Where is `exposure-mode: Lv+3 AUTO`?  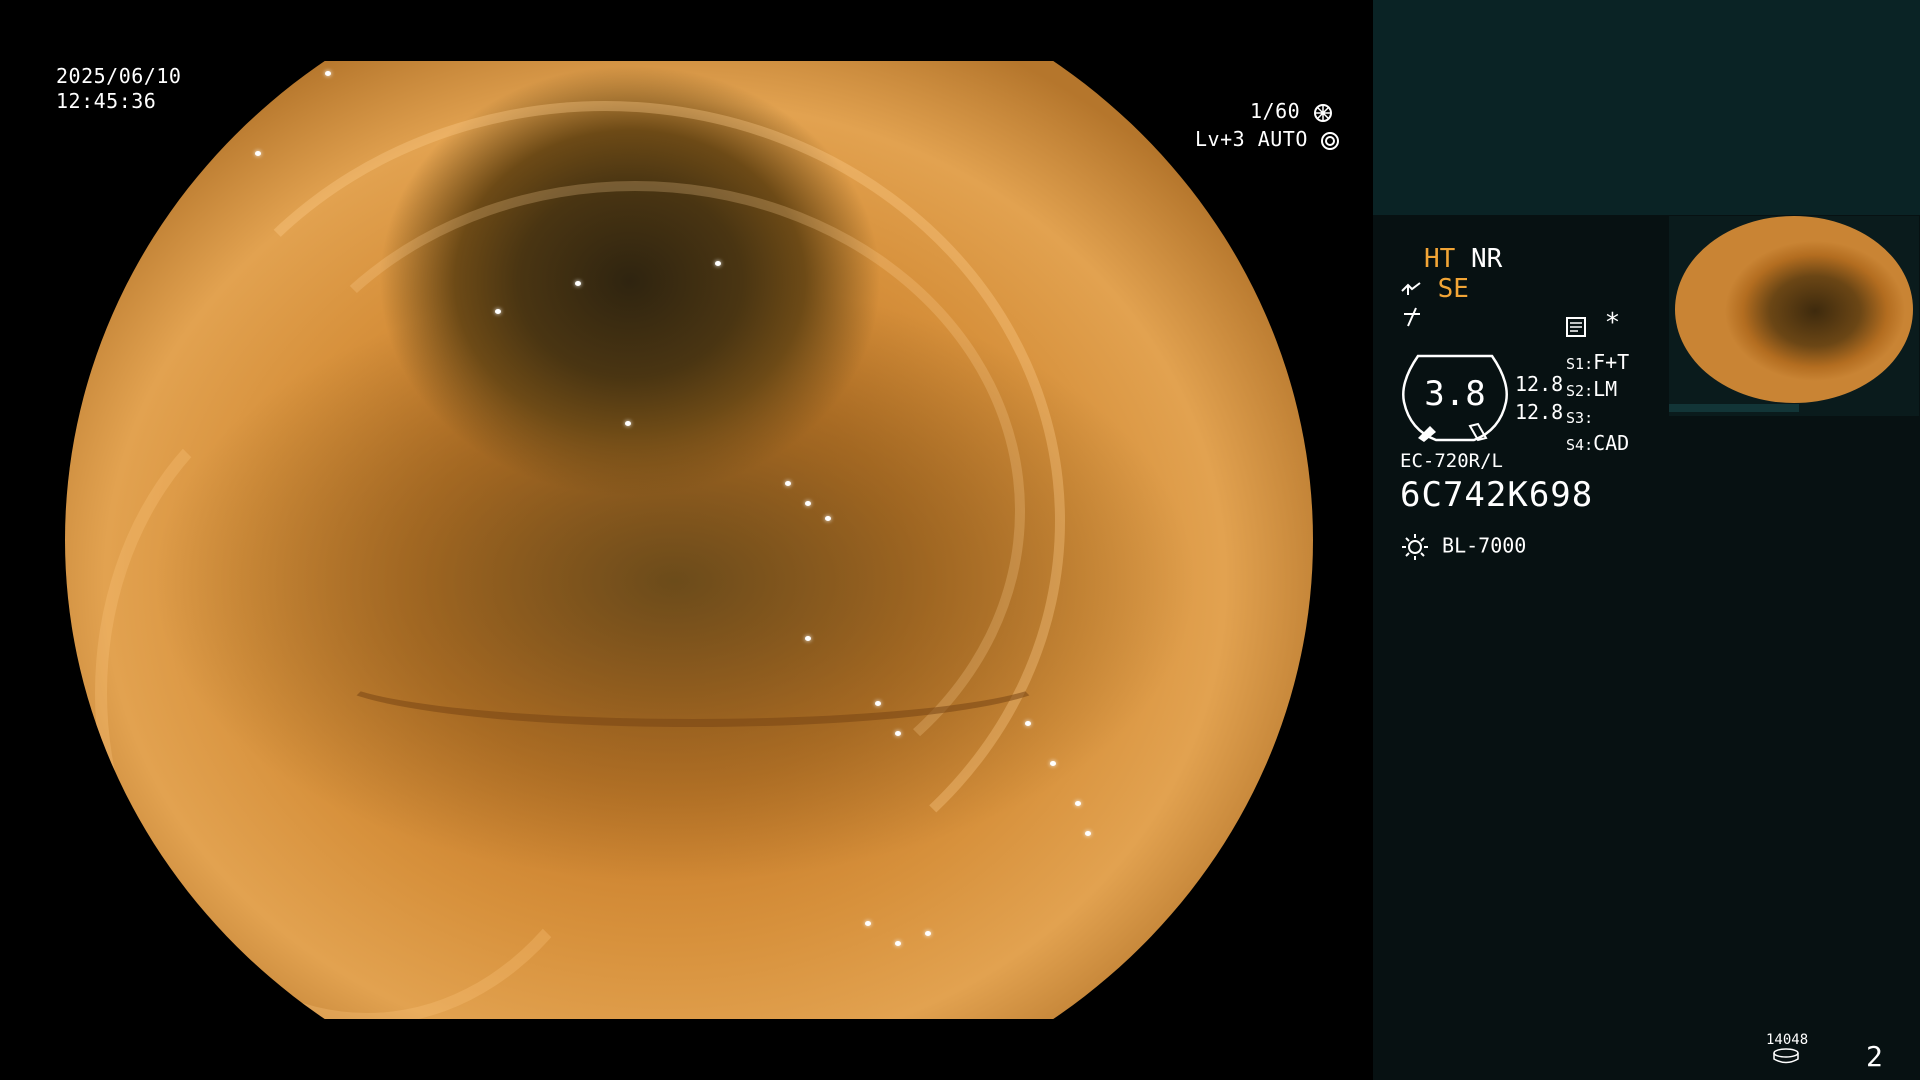
exposure-mode: Lv+3 AUTO is located at coordinates (1267, 139).